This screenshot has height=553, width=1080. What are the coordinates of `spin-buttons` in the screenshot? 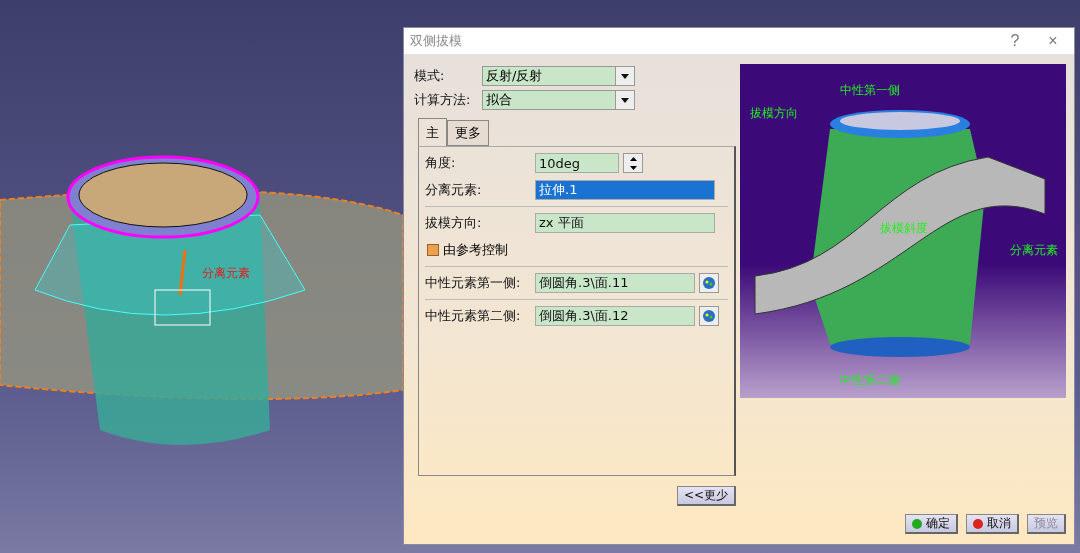 It's located at (633, 163).